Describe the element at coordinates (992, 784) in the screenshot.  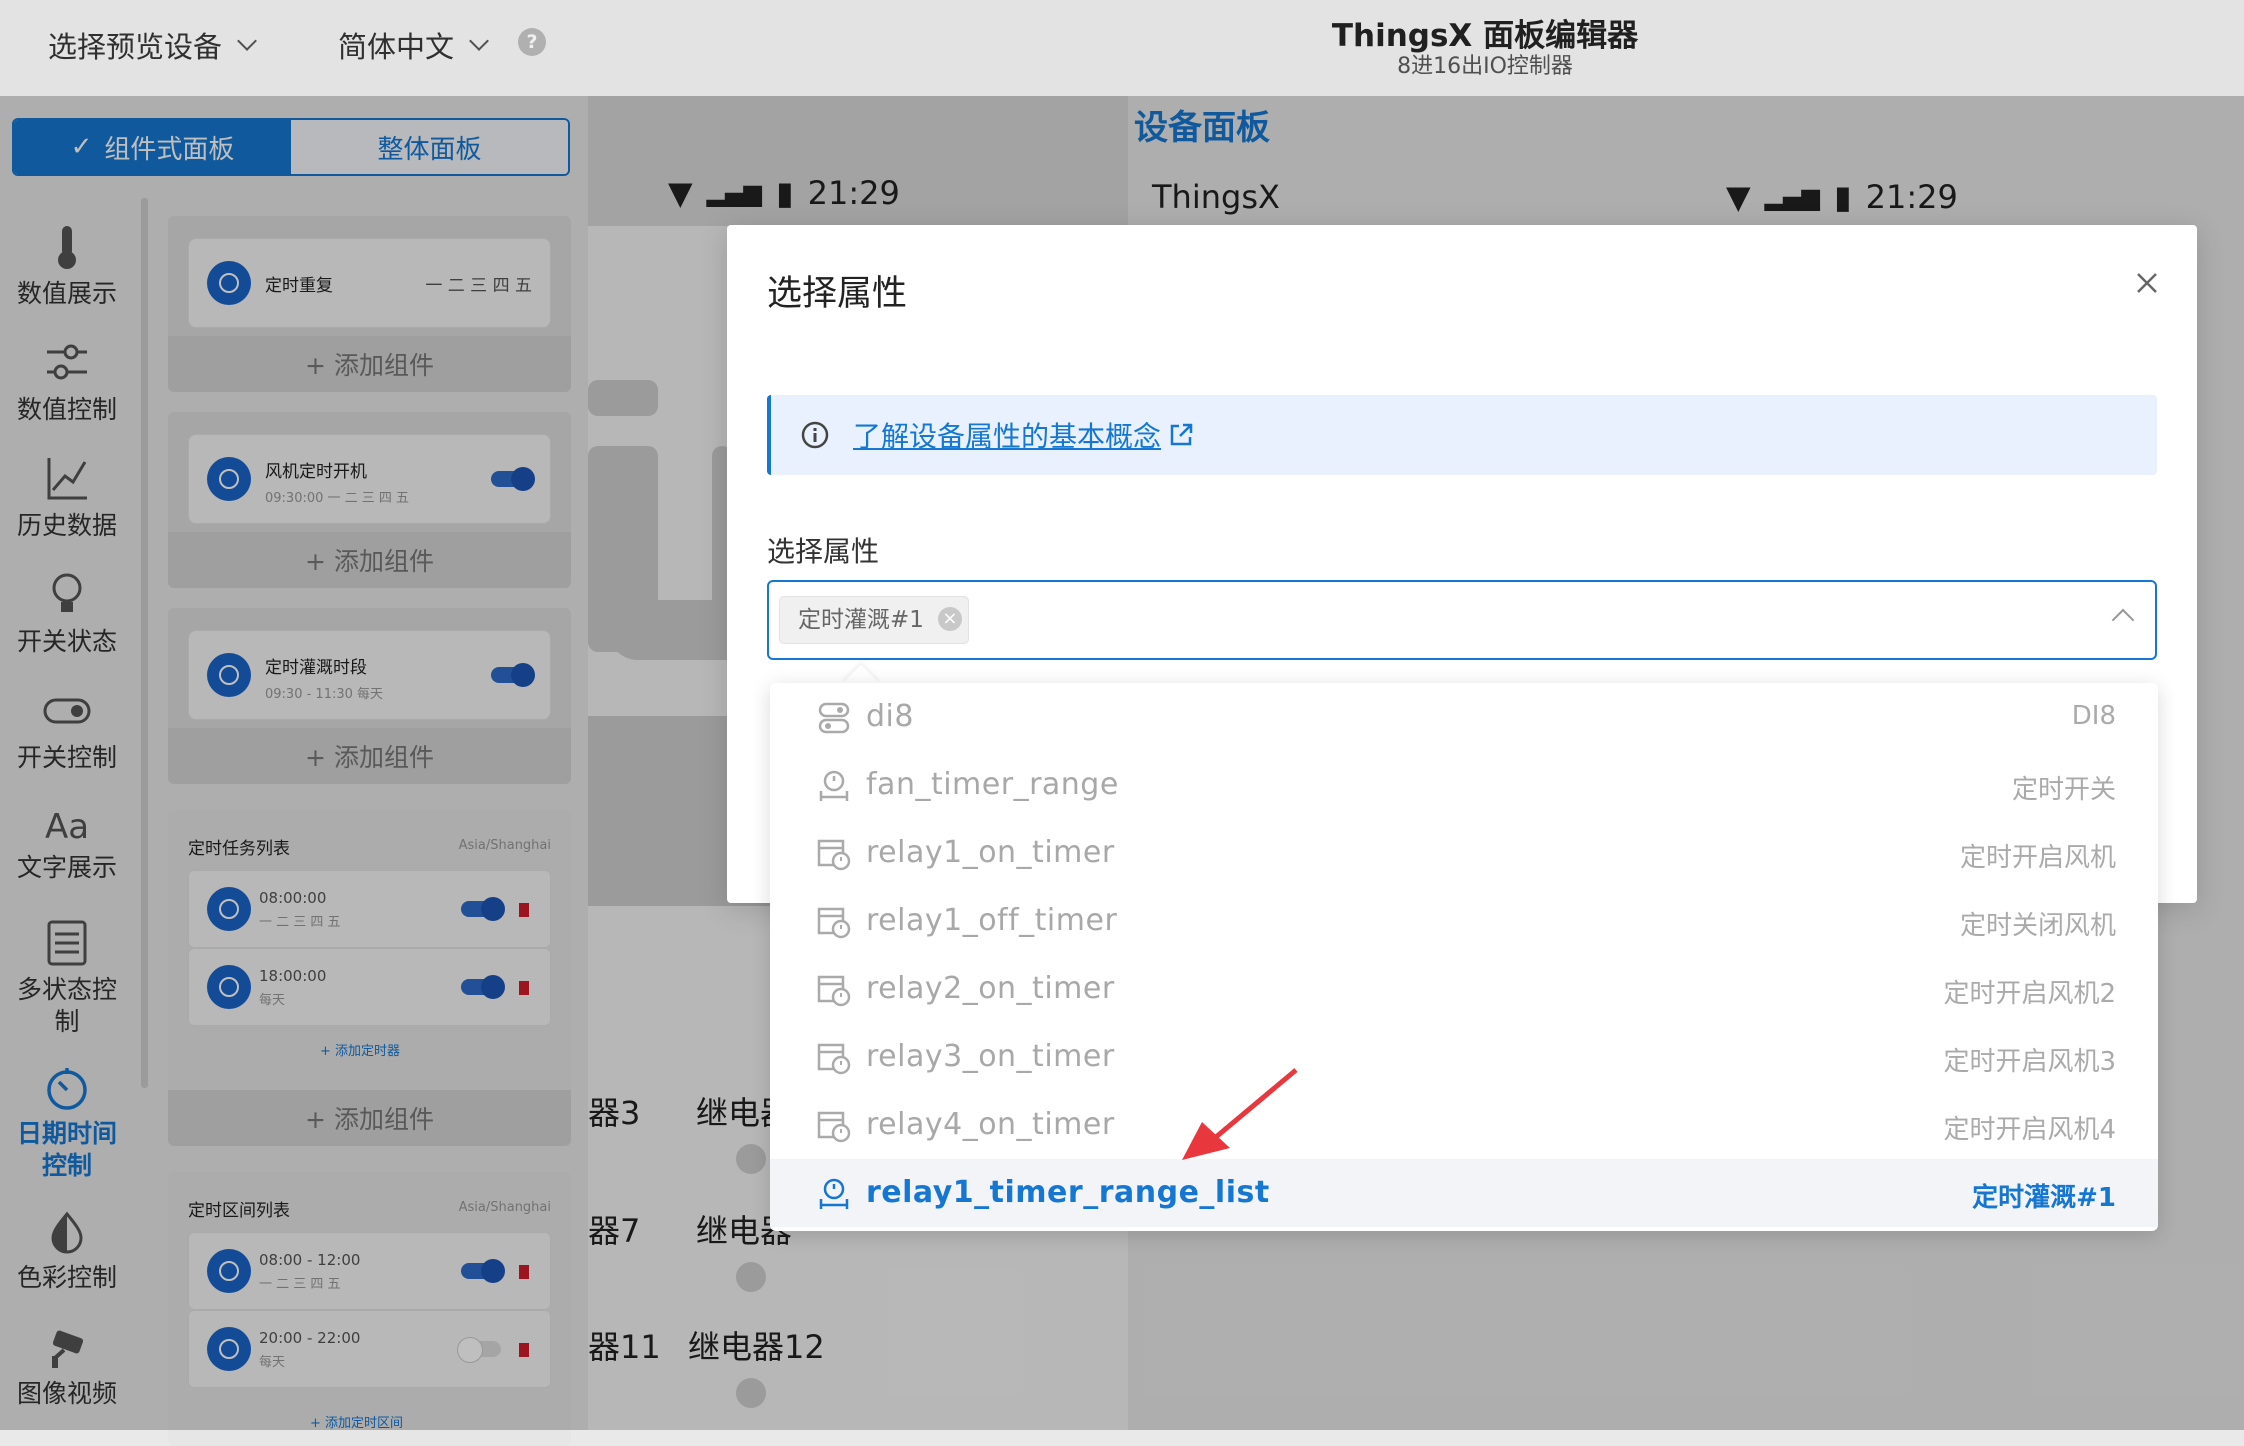
I see `option-name: fan_timer_range` at that location.